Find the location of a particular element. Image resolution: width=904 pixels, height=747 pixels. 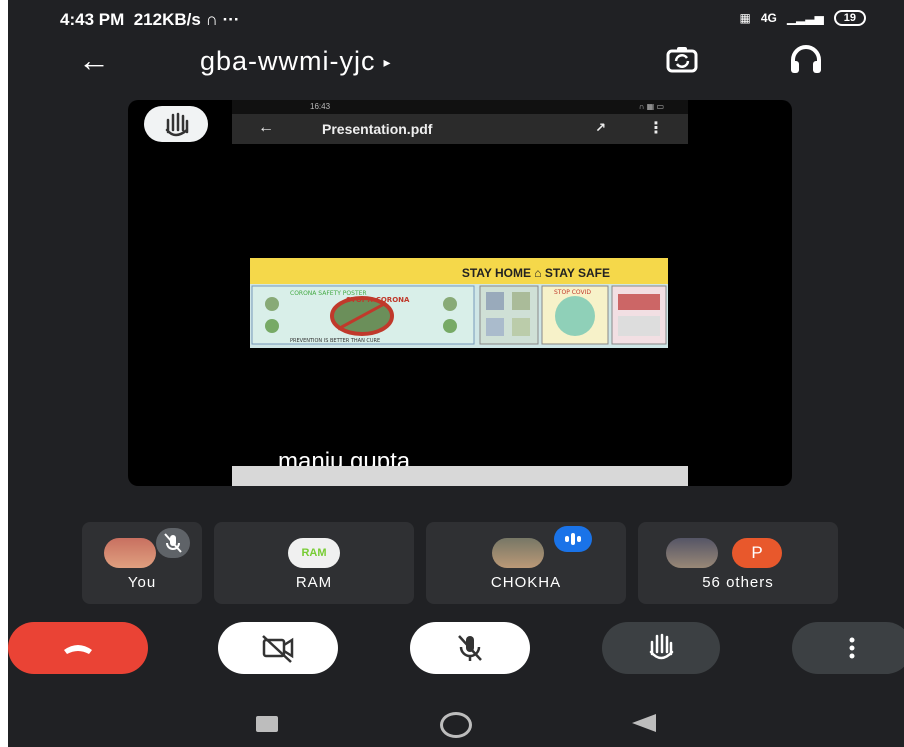

camera-toggle-button is located at coordinates (278, 648).